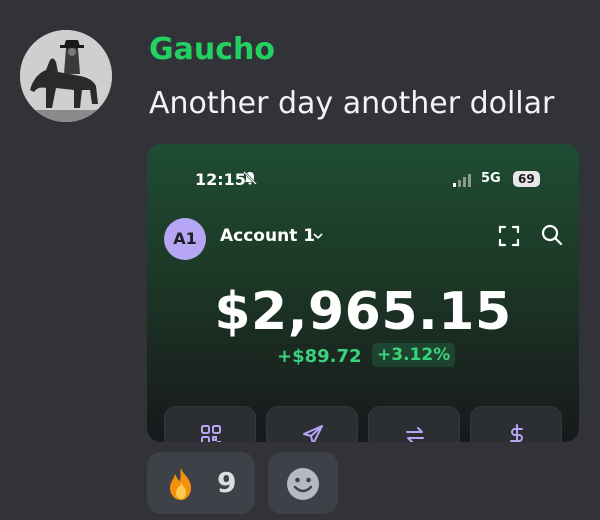  I want to click on change-percent: +3.12%, so click(414, 355).